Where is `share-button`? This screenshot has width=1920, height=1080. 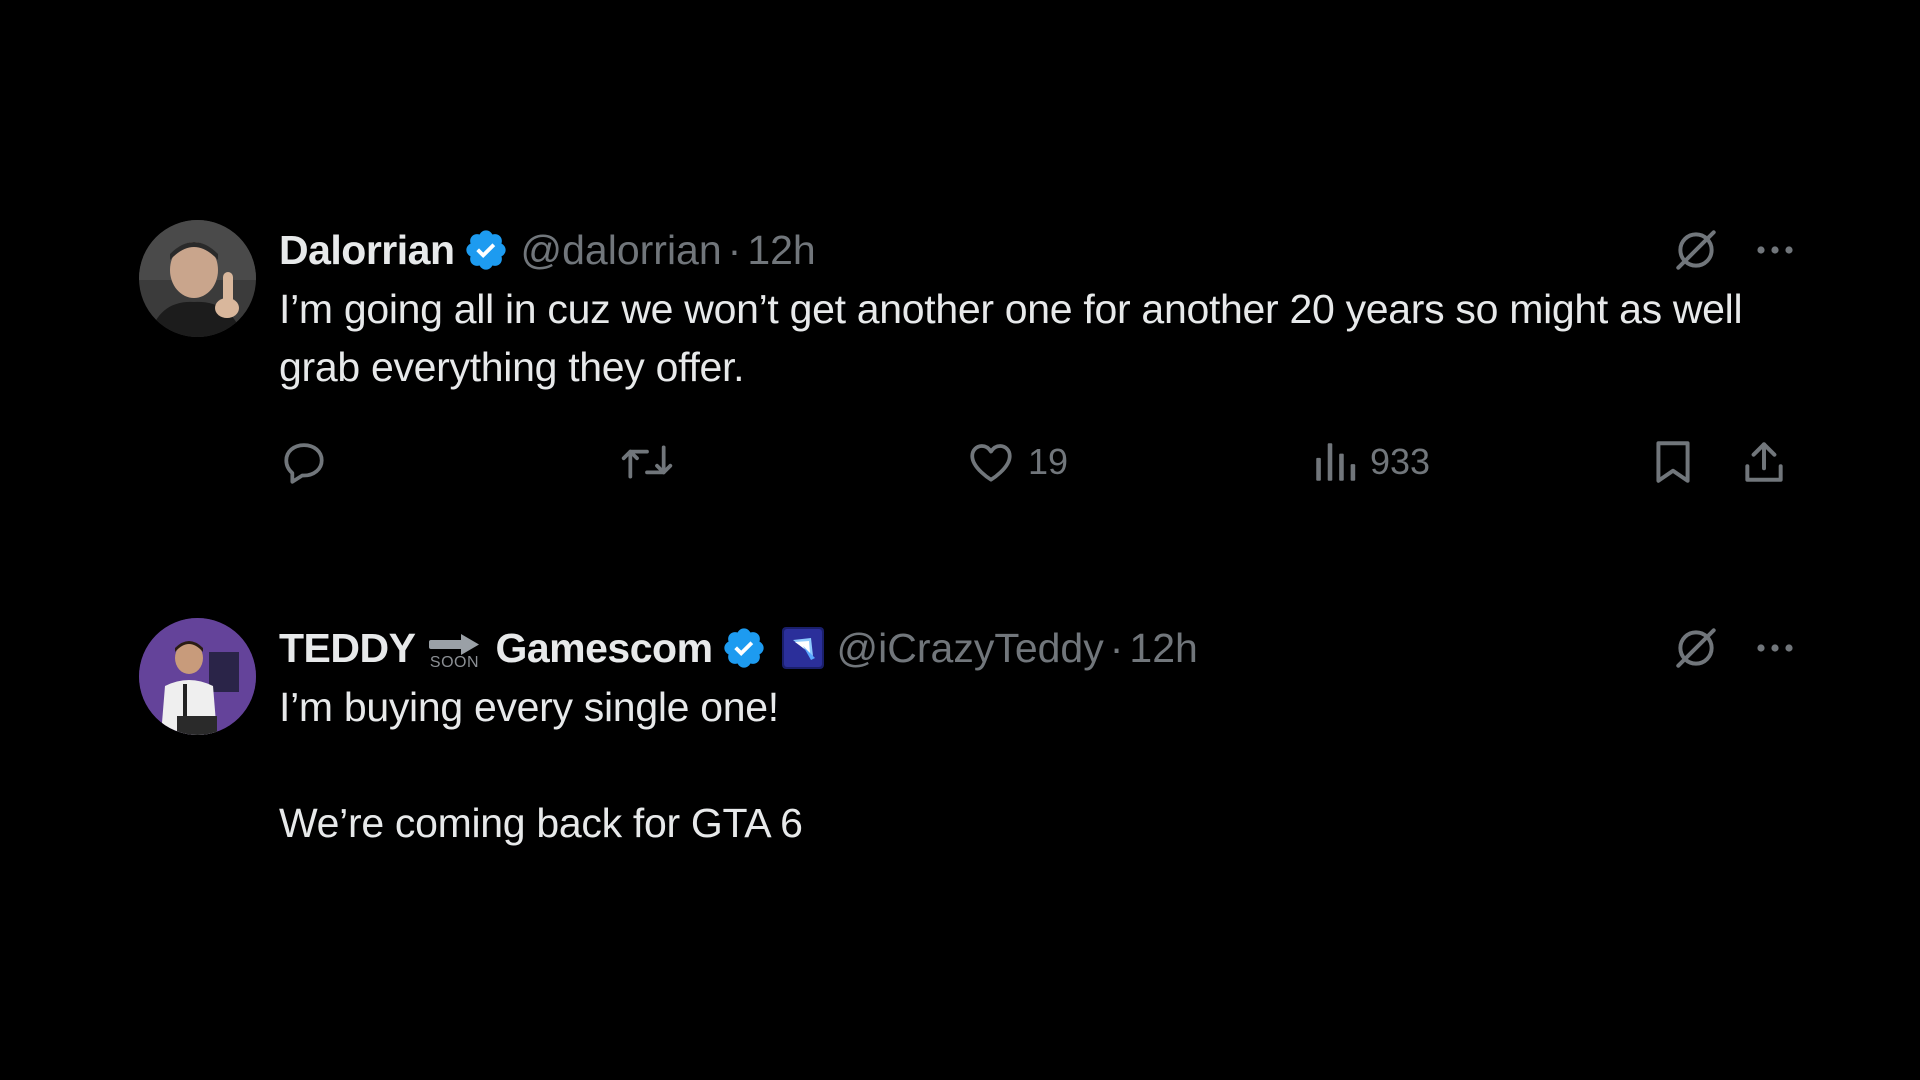
share-button is located at coordinates (1764, 462).